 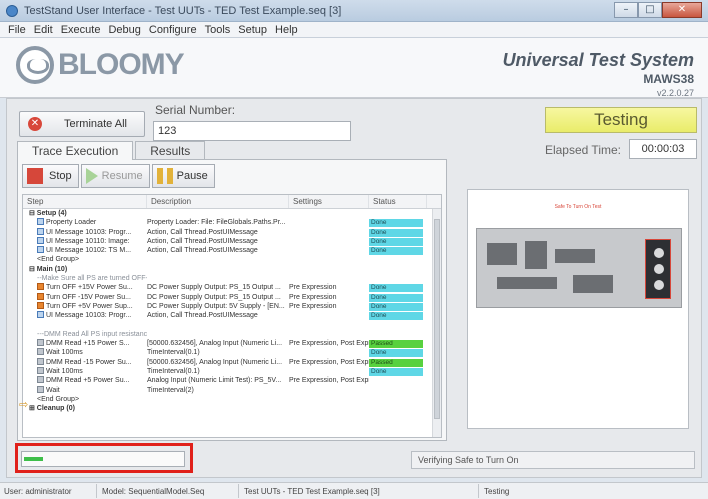 I want to click on step-name: <End Group>, so click(x=58, y=260).